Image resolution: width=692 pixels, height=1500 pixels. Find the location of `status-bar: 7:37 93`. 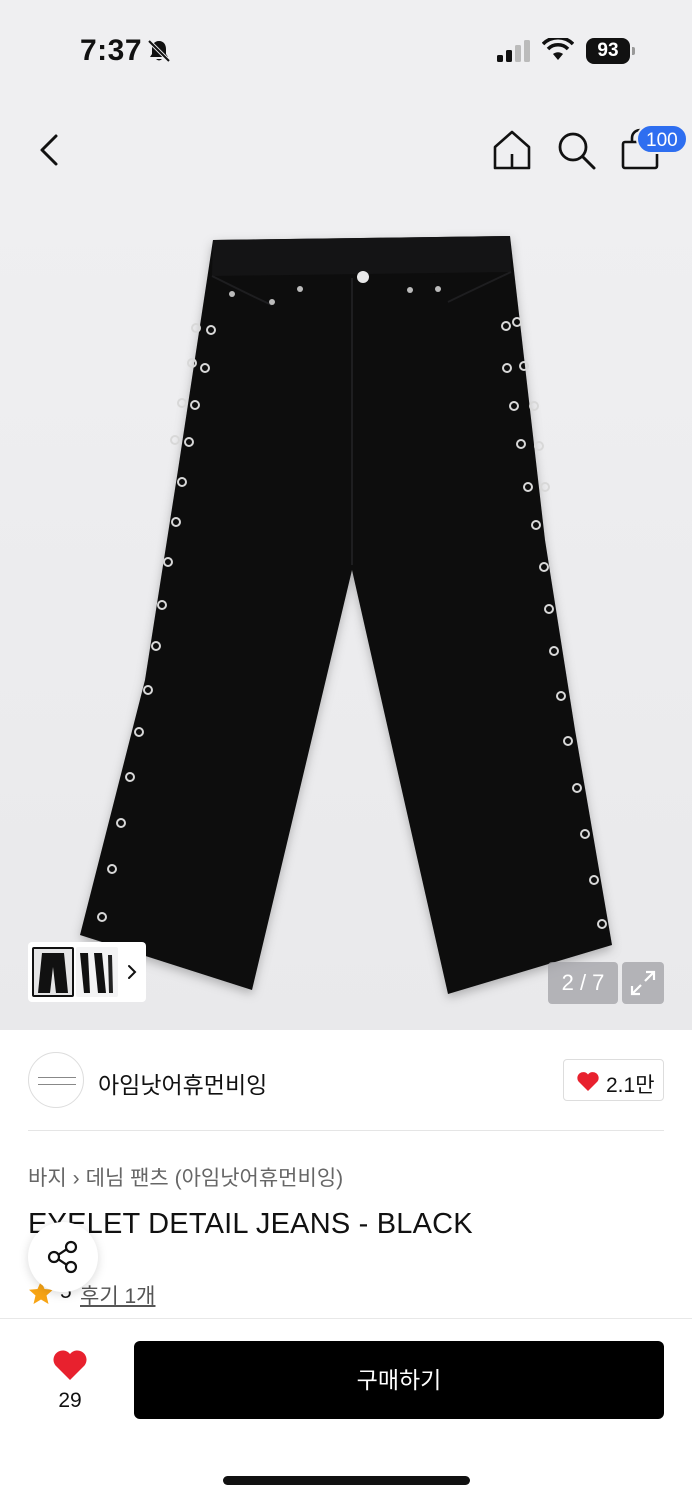

status-bar: 7:37 93 is located at coordinates (346, 50).